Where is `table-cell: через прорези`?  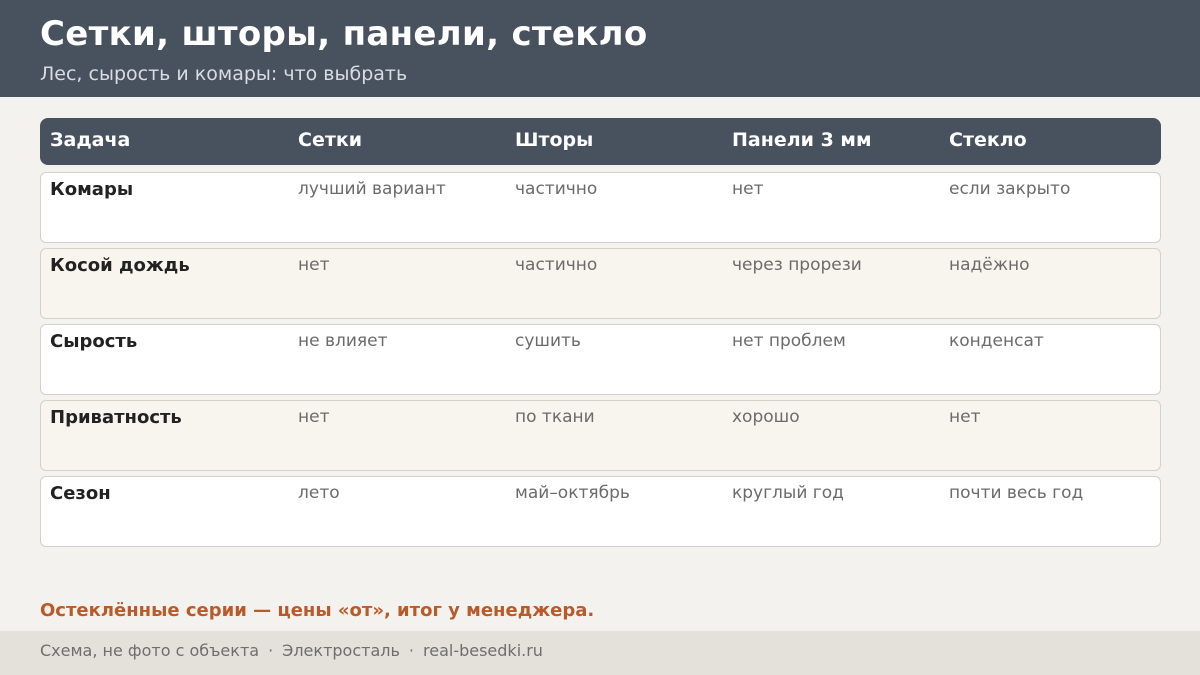
table-cell: через прорези is located at coordinates (797, 265).